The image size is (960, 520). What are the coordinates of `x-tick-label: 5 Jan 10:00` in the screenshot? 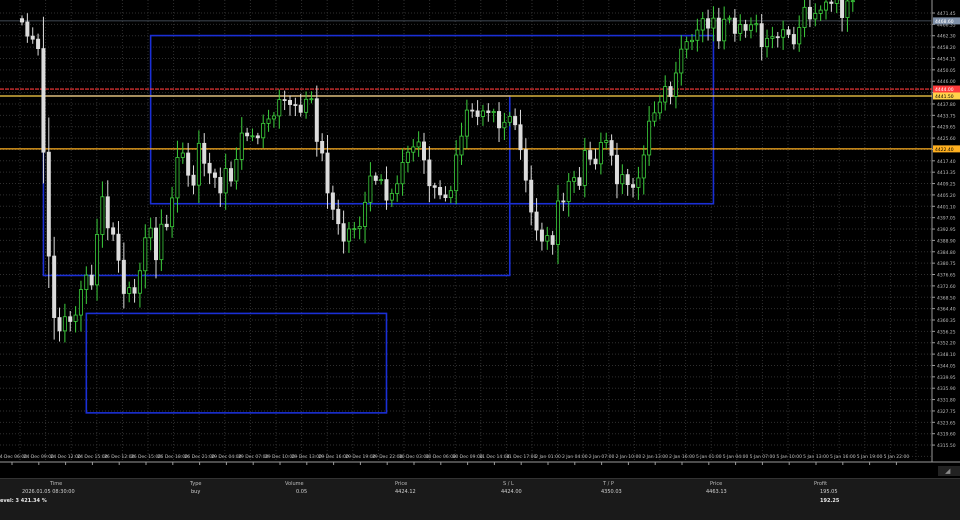 It's located at (789, 457).